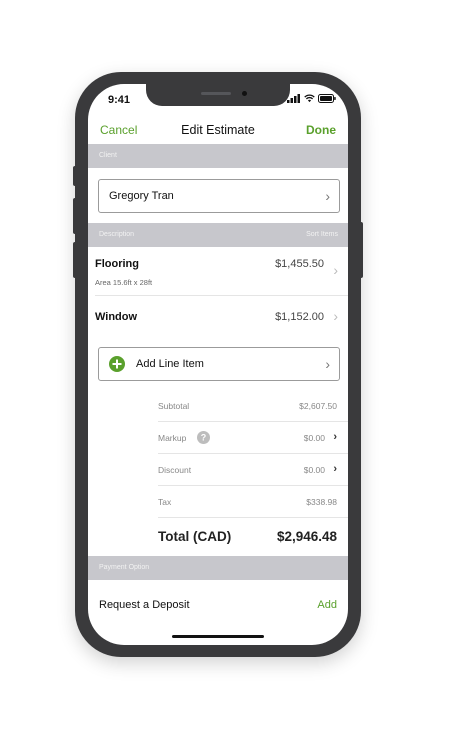 The height and width of the screenshot is (744, 452). Describe the element at coordinates (108, 155) in the screenshot. I see `client-section-label: Client` at that location.